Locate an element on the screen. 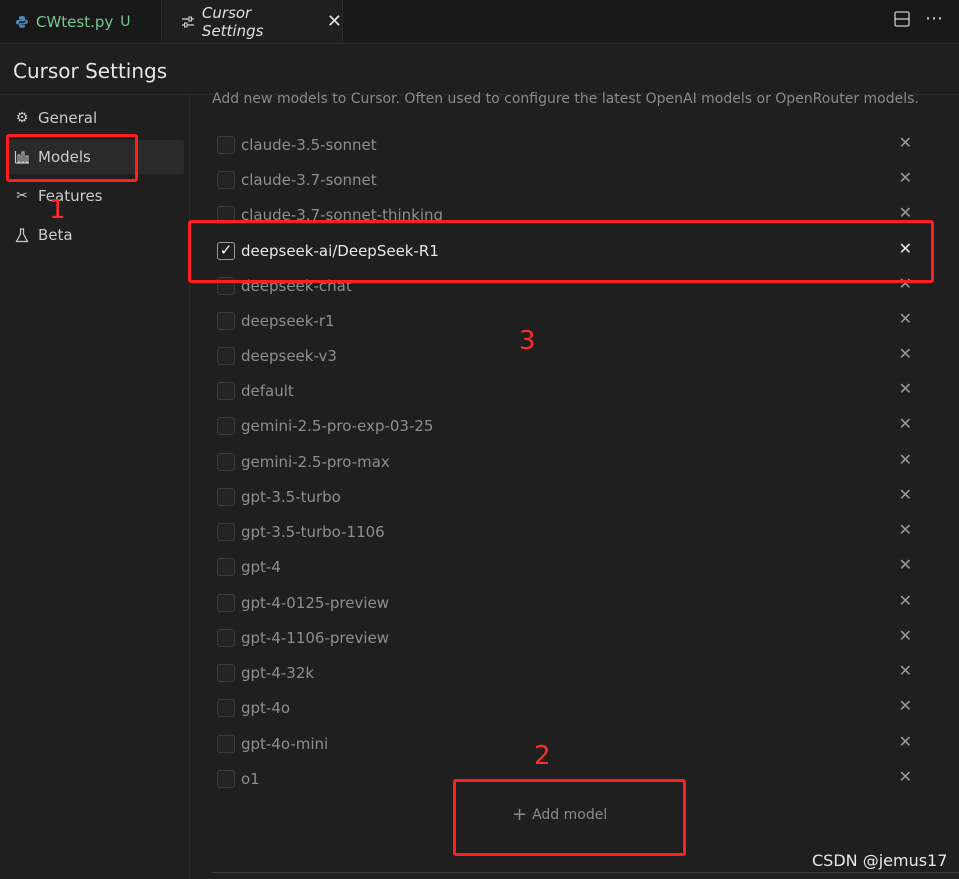  model-name: gpt-4o-mini is located at coordinates (285, 743).